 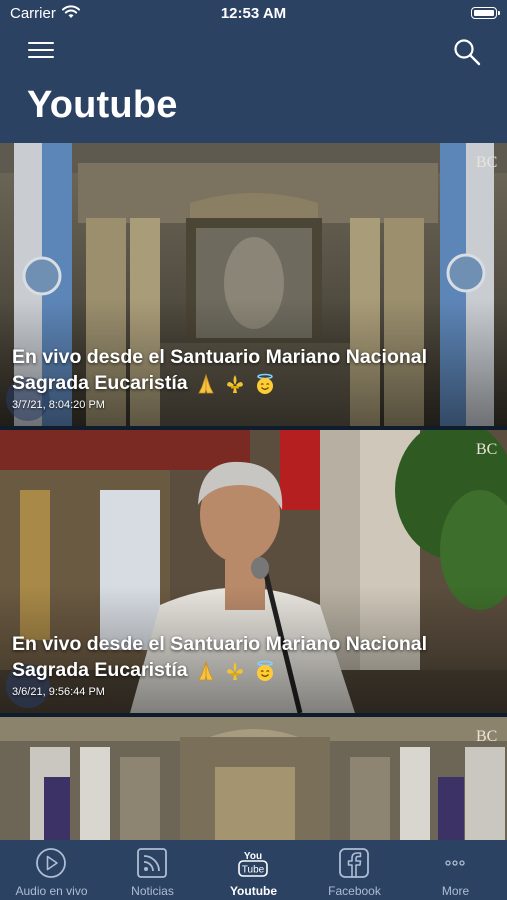 I want to click on status-bar: Carrier 12:53 AM, so click(x=253, y=15).